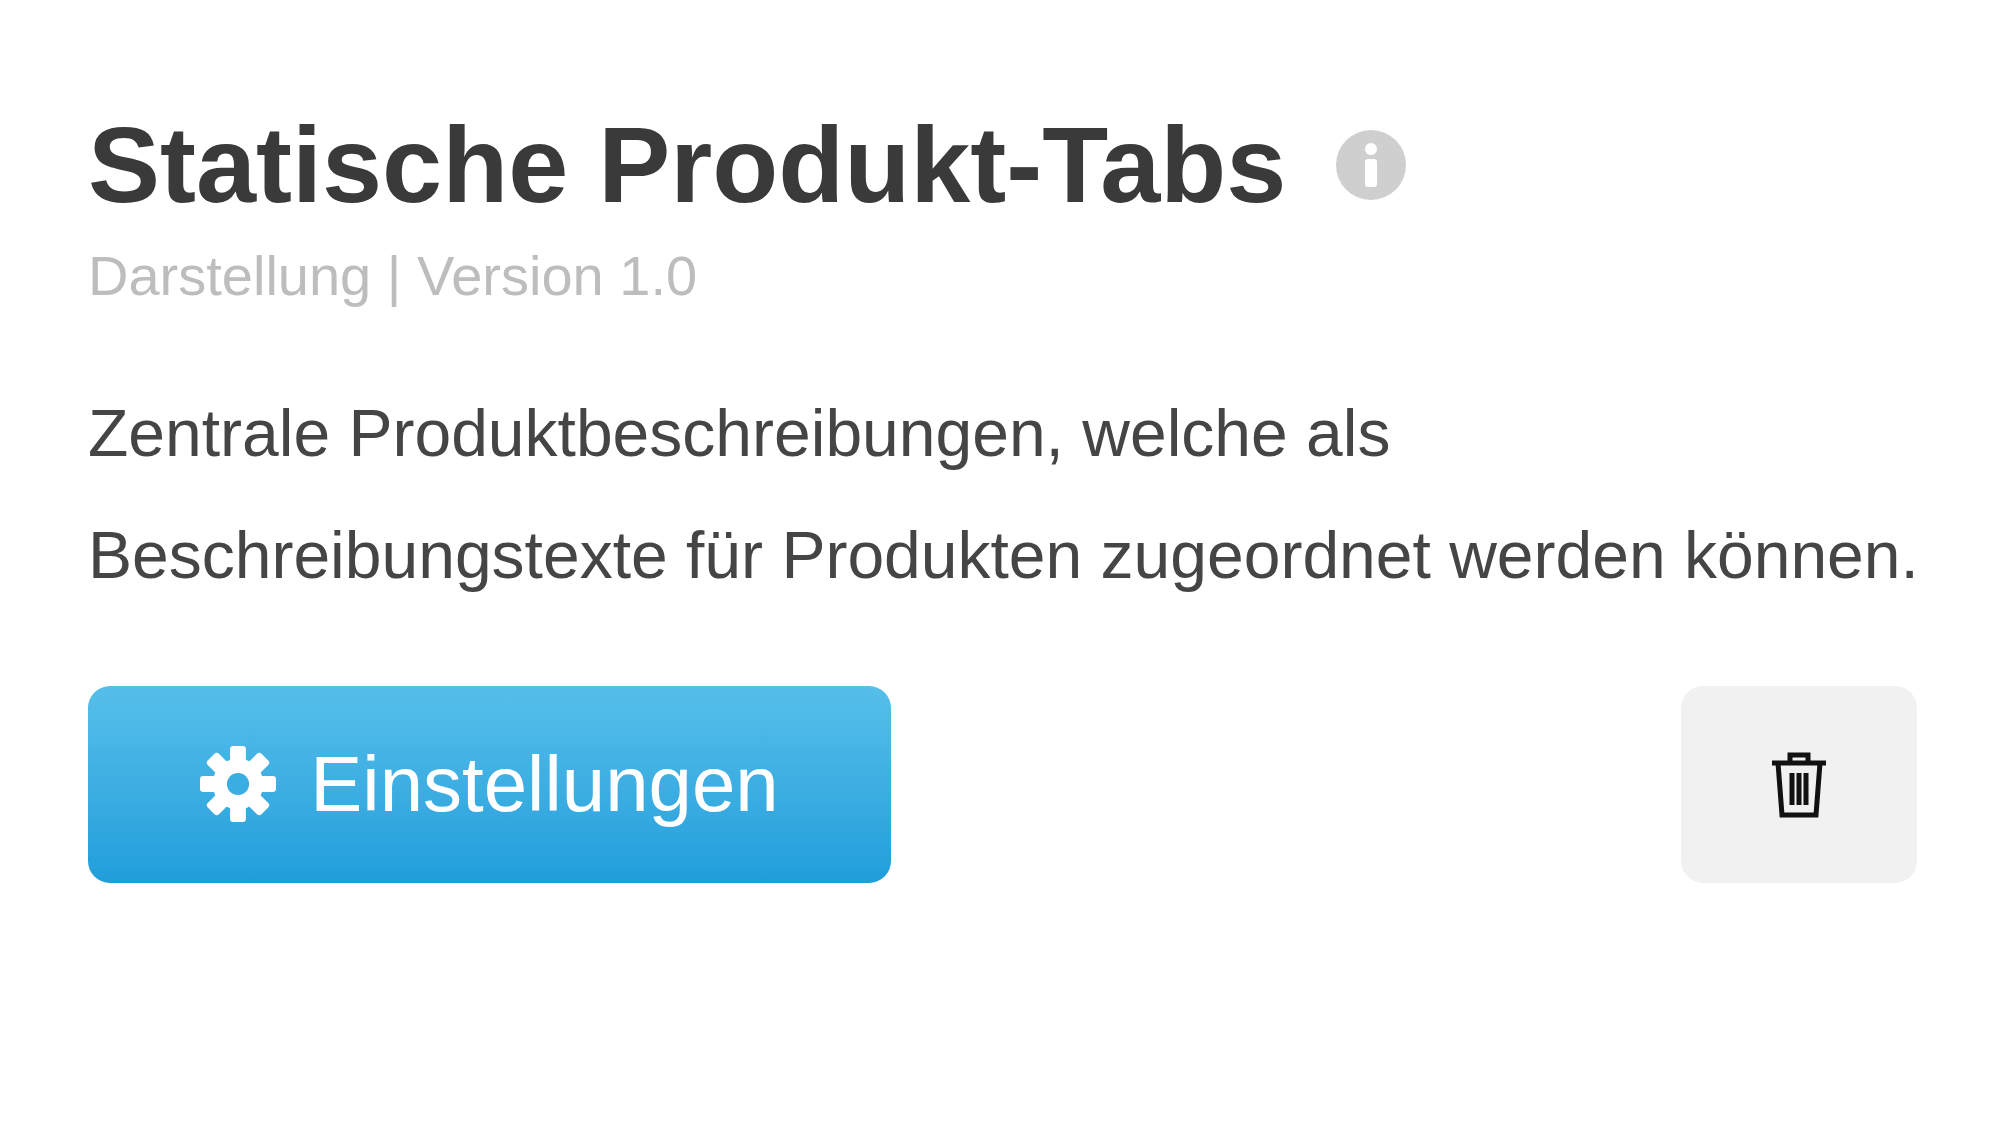 The image size is (2000, 1131). I want to click on plugin-title: Statische Produkt-Tabs, so click(687, 165).